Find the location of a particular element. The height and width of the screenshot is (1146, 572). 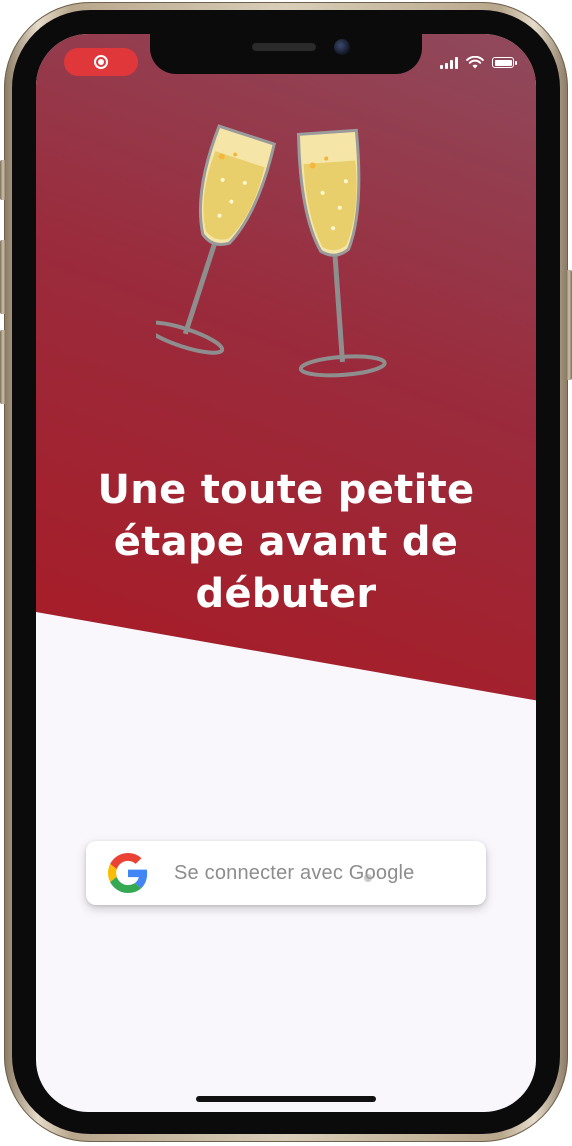

screen-recording-indicator is located at coordinates (101, 62).